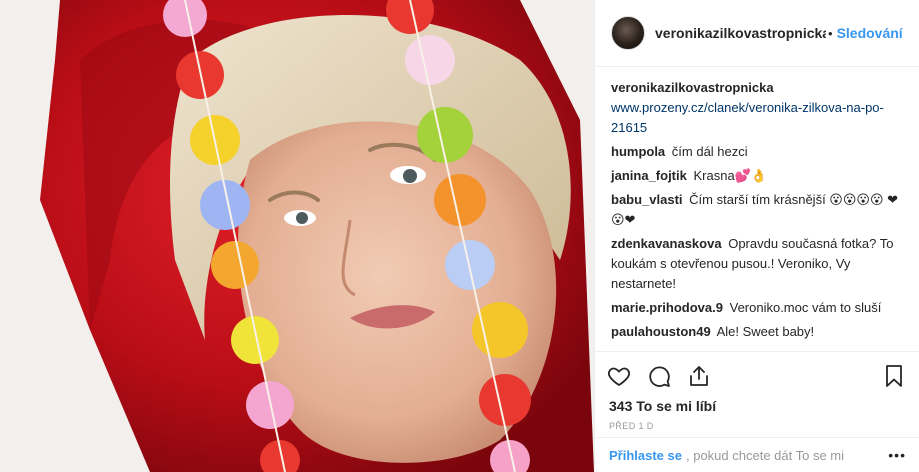  Describe the element at coordinates (765, 455) in the screenshot. I see `login-prompt-text: , pokud chcete dát To se mi` at that location.